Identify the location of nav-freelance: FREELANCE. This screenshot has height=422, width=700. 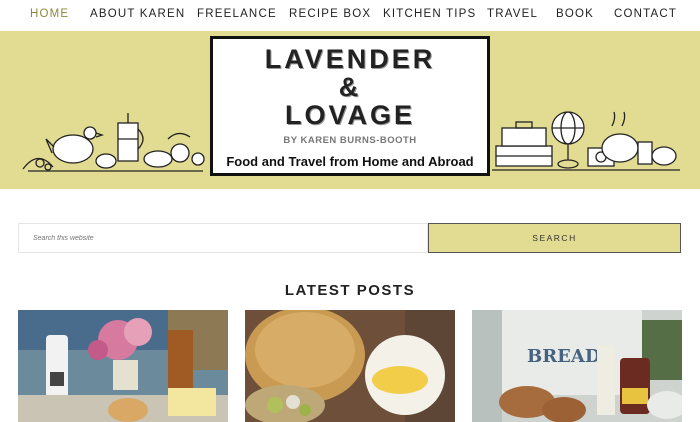
(237, 14).